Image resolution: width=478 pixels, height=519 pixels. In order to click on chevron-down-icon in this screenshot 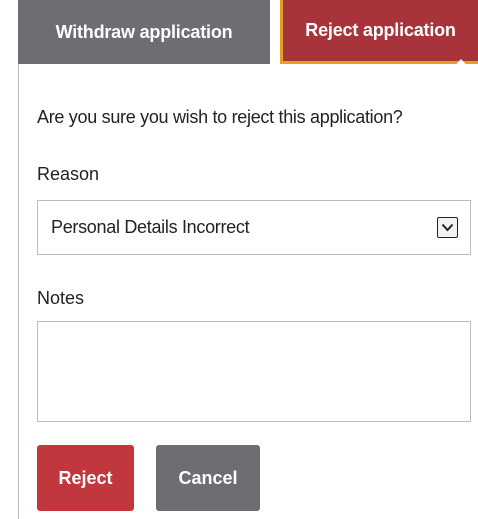, I will do `click(447, 227)`.